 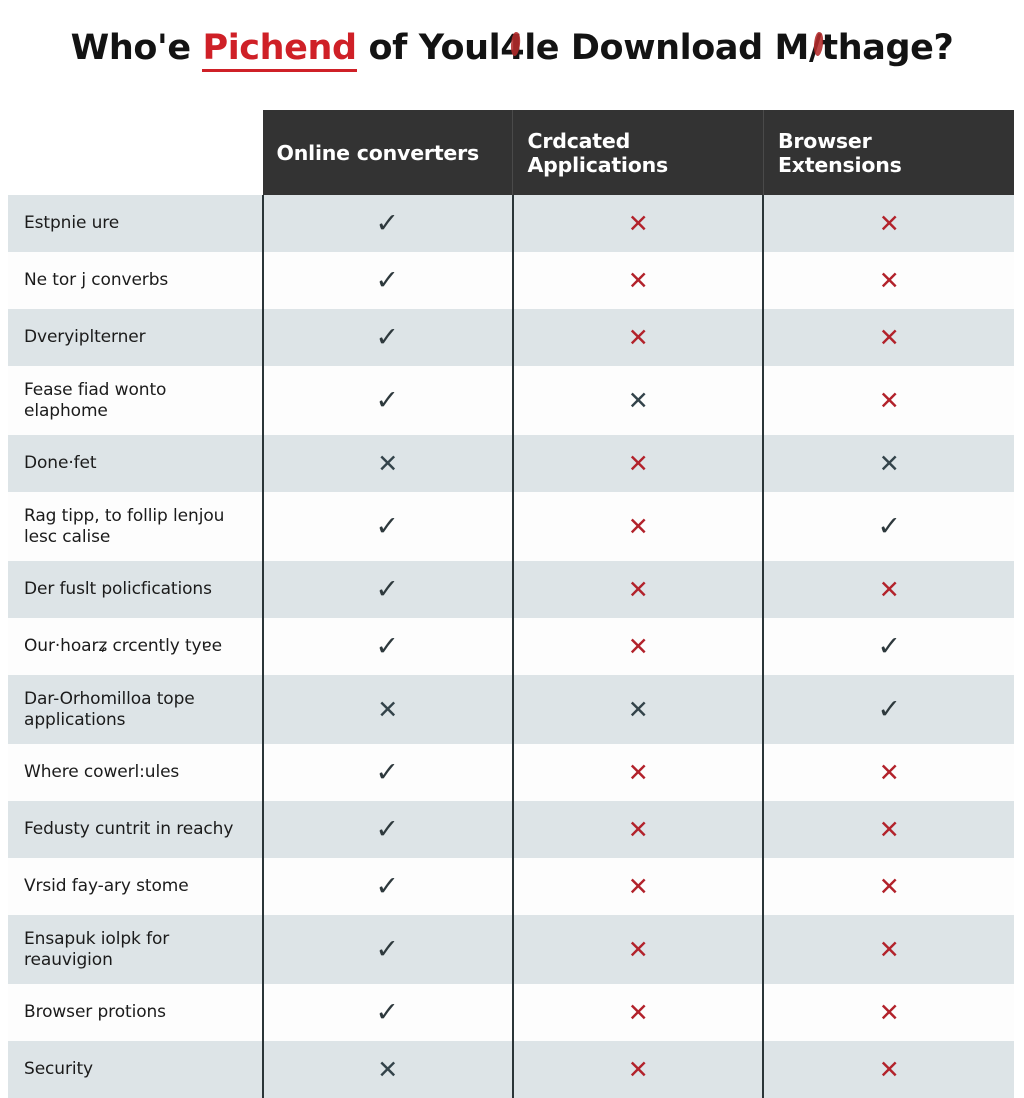 What do you see at coordinates (428, 48) in the screenshot?
I see `title-segment-middle: of Youl` at bounding box center [428, 48].